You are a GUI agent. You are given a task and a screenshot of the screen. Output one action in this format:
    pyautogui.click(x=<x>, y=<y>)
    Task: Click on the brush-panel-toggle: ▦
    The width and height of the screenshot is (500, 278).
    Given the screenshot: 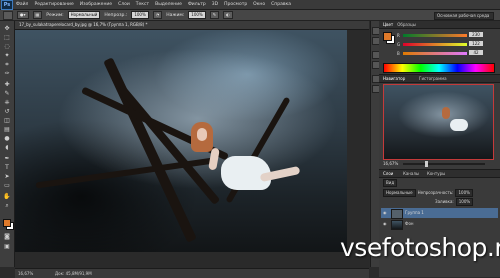 What is the action you would take?
    pyautogui.click(x=37, y=15)
    